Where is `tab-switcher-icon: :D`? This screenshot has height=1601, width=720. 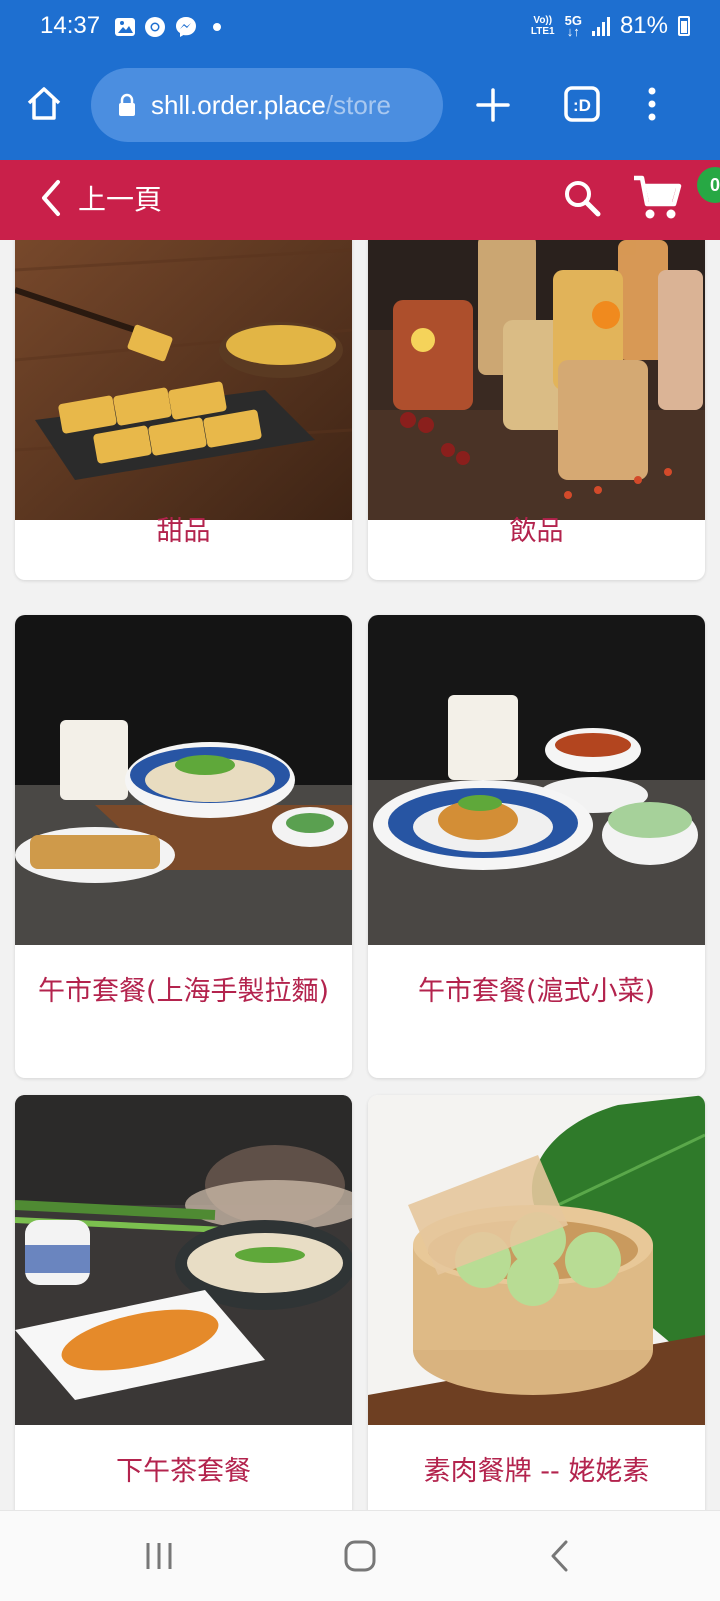 tab-switcher-icon: :D is located at coordinates (582, 104).